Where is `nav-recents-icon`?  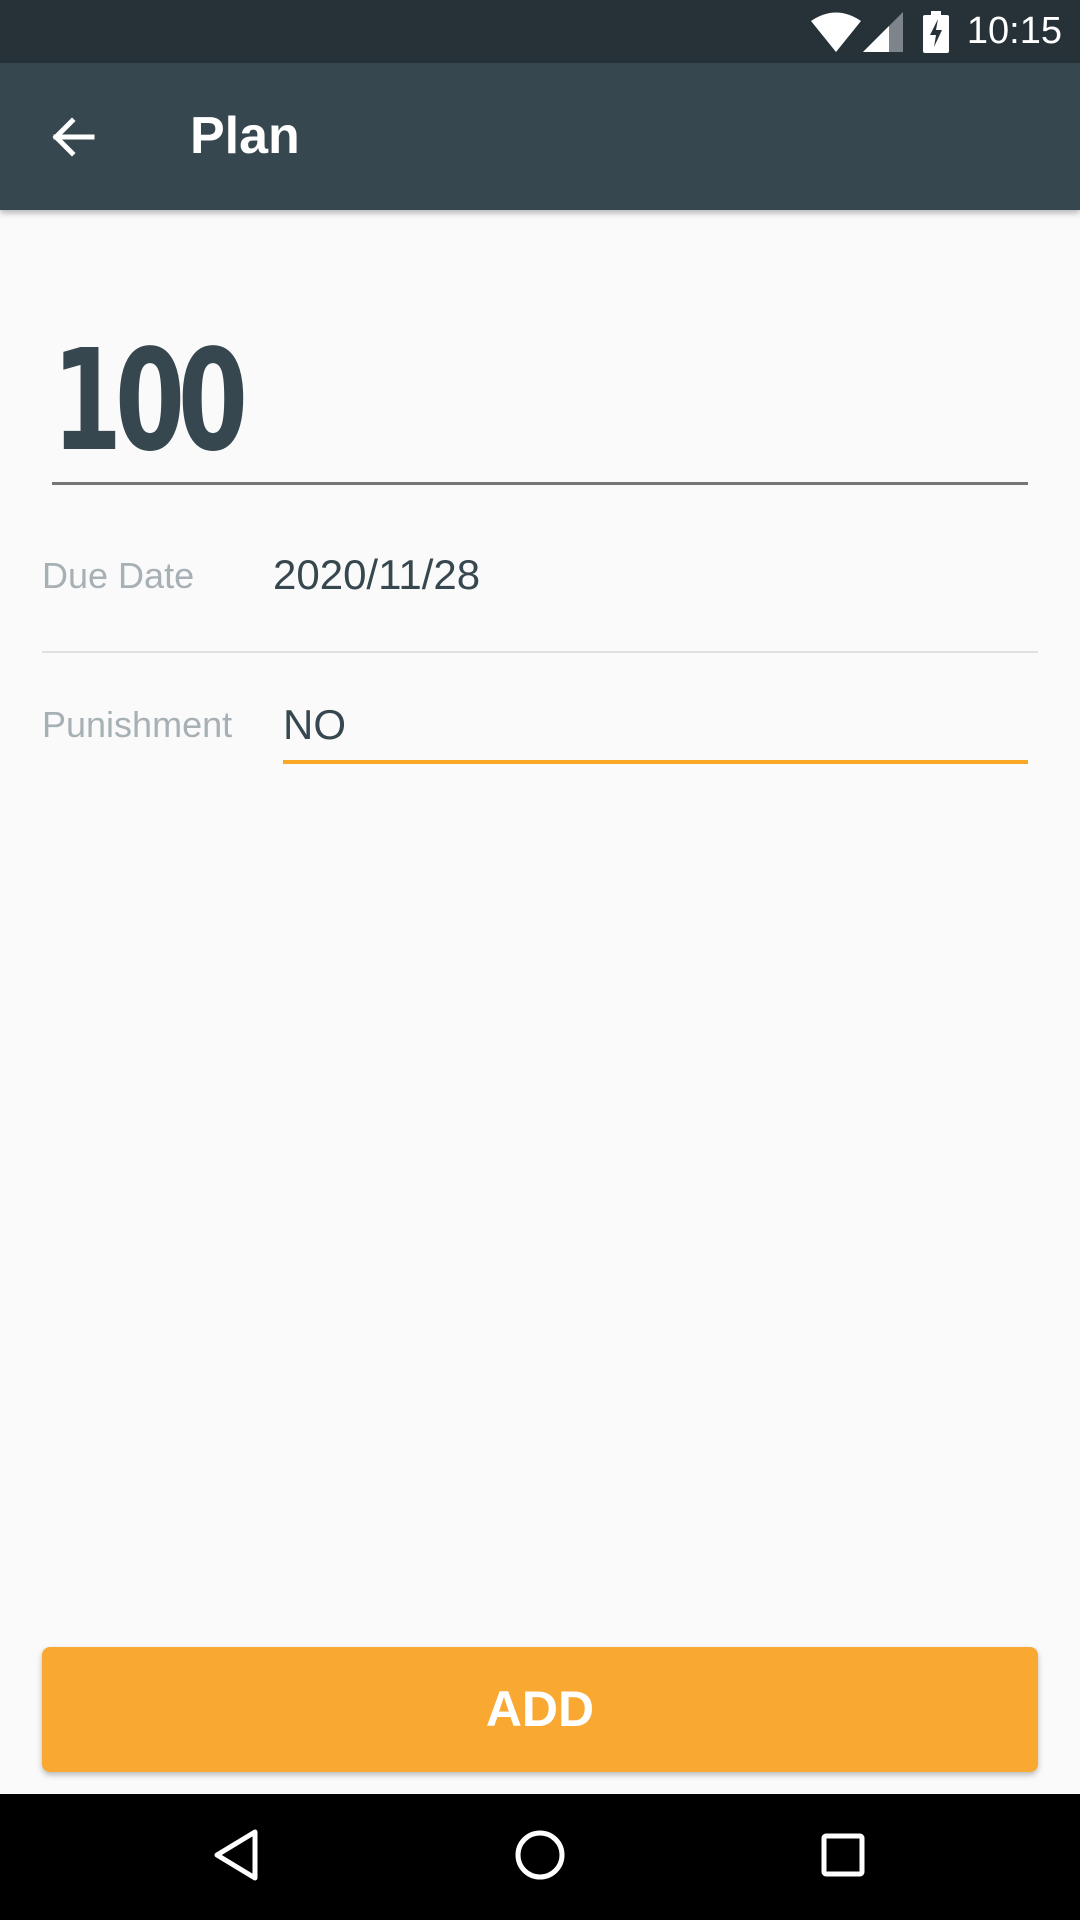 nav-recents-icon is located at coordinates (843, 1857).